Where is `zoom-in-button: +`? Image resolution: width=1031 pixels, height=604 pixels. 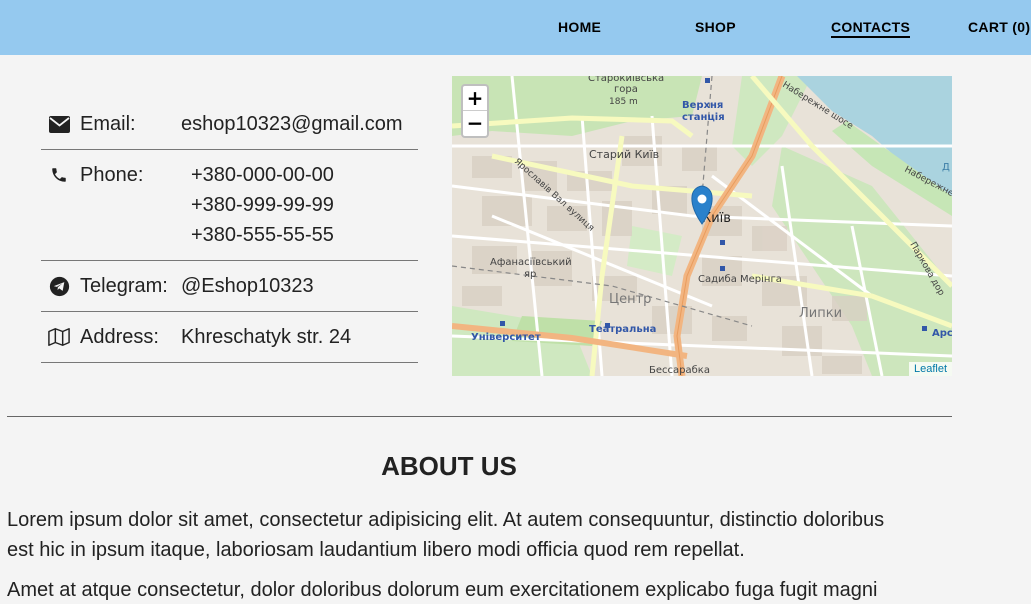 zoom-in-button: + is located at coordinates (475, 98).